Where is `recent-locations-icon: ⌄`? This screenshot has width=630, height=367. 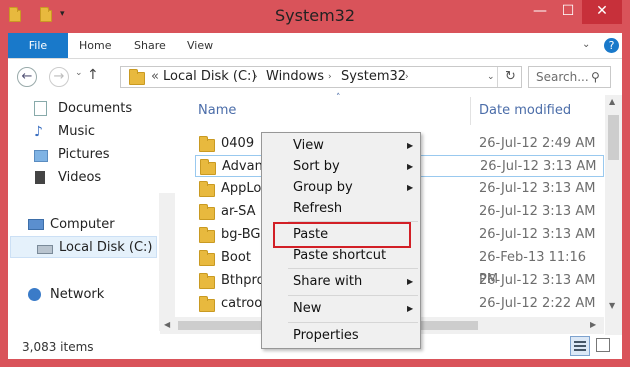
recent-locations-icon: ⌄ is located at coordinates (79, 73).